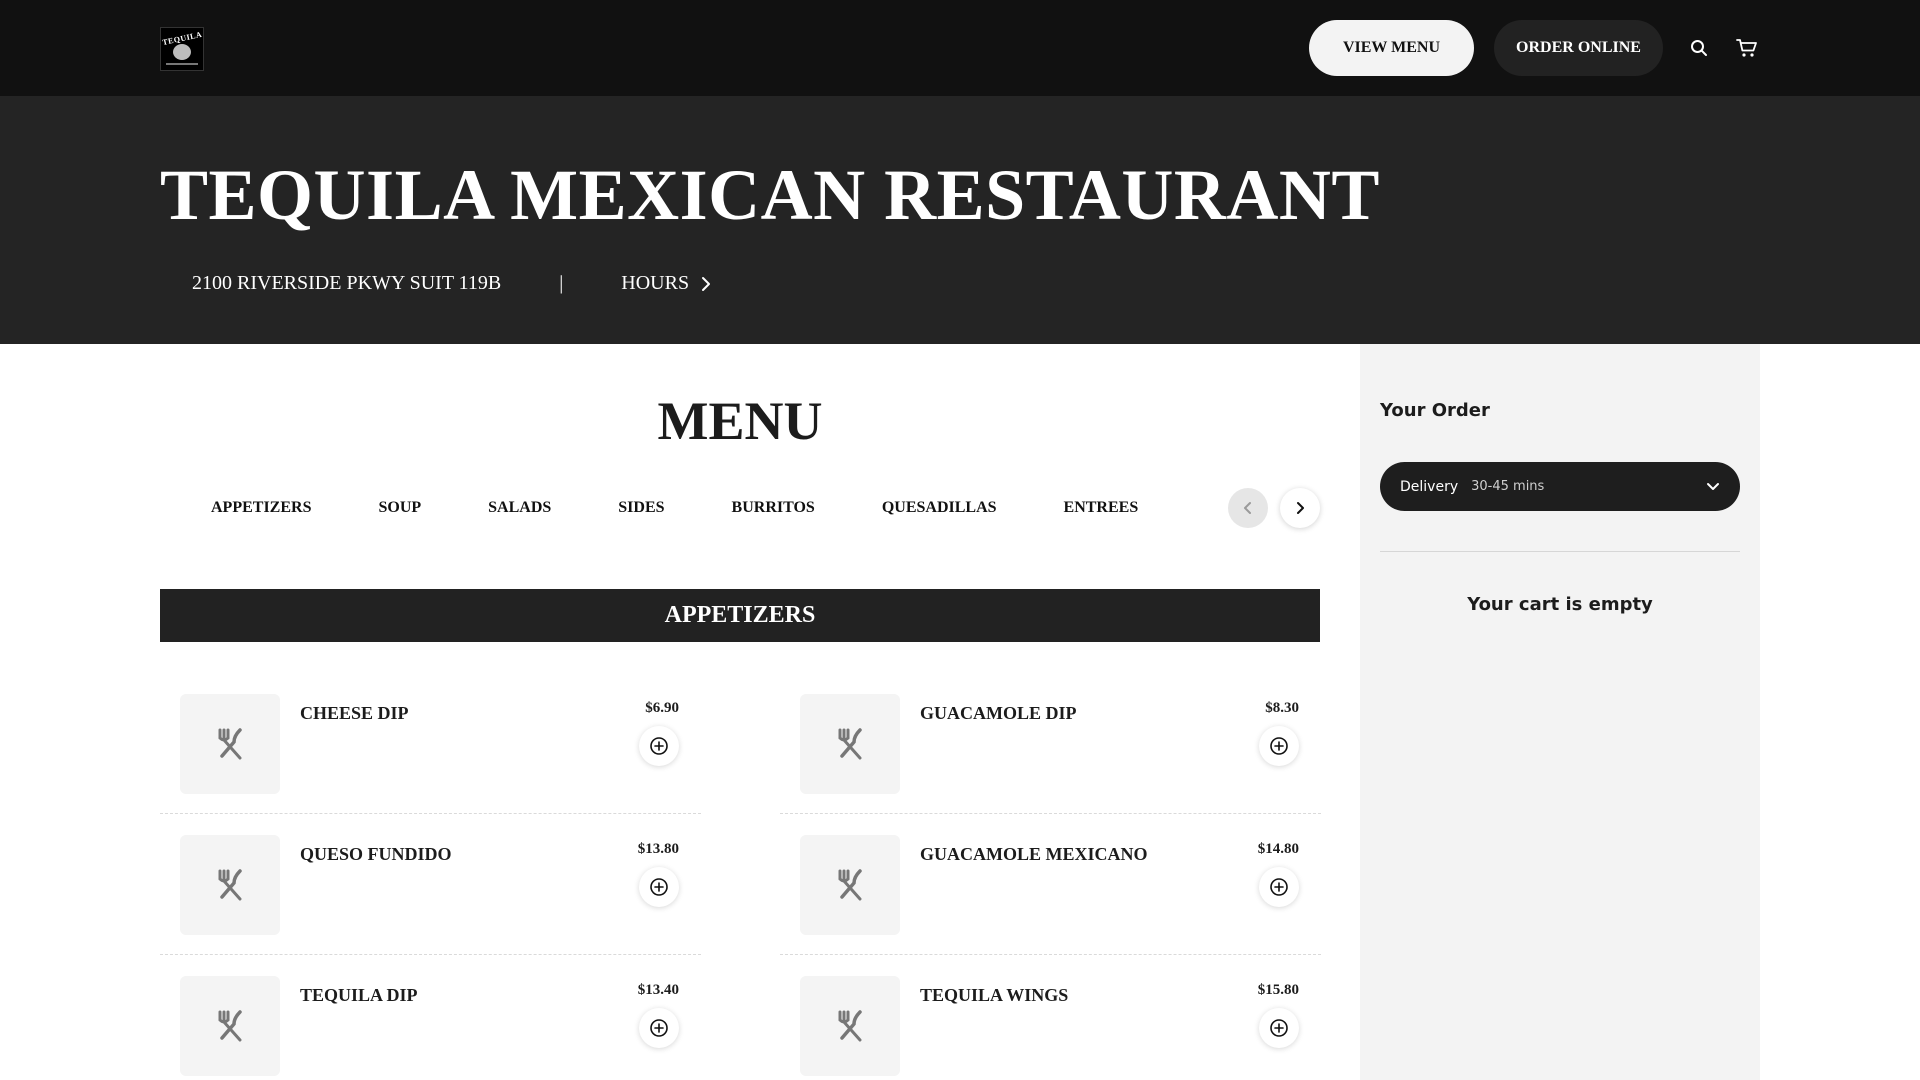  Describe the element at coordinates (182, 51) in the screenshot. I see `logo-emblem` at that location.